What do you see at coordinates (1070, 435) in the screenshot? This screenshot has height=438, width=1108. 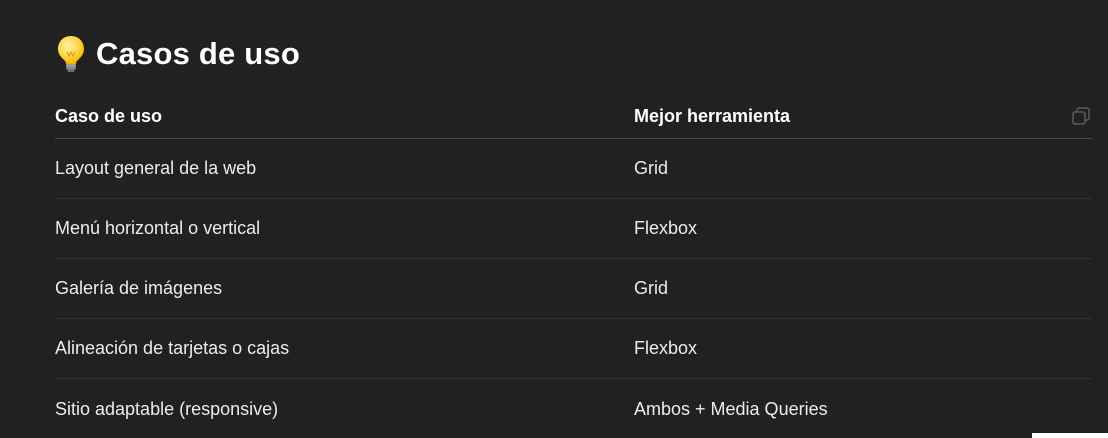 I see `scroll-edge` at bounding box center [1070, 435].